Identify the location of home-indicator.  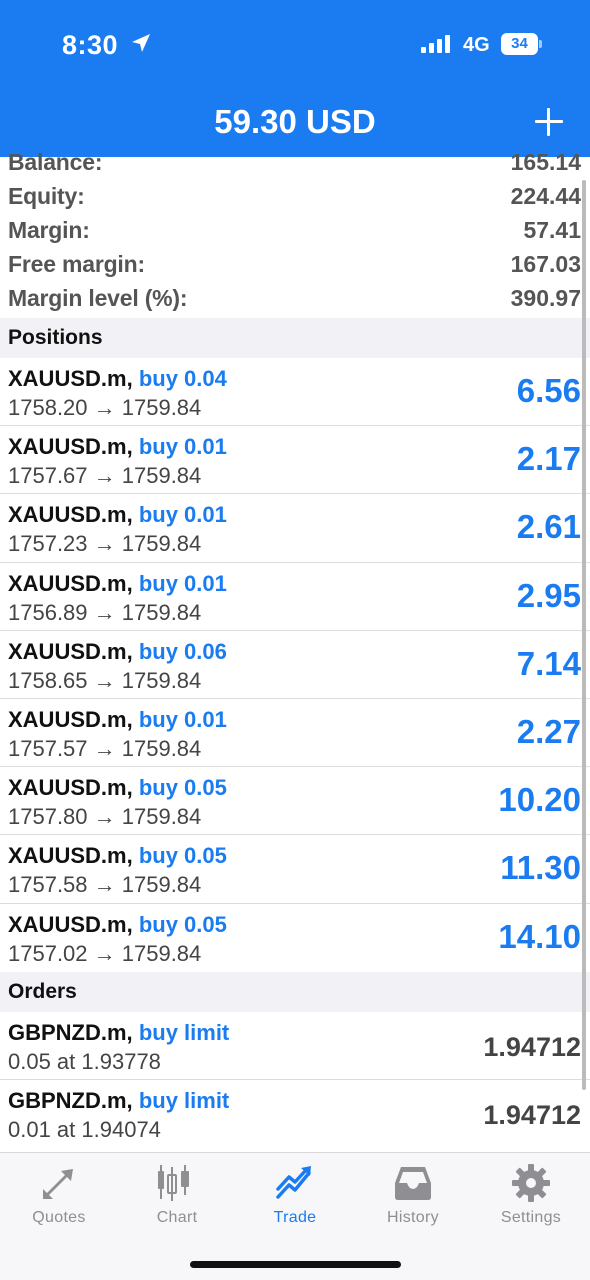
(295, 1264).